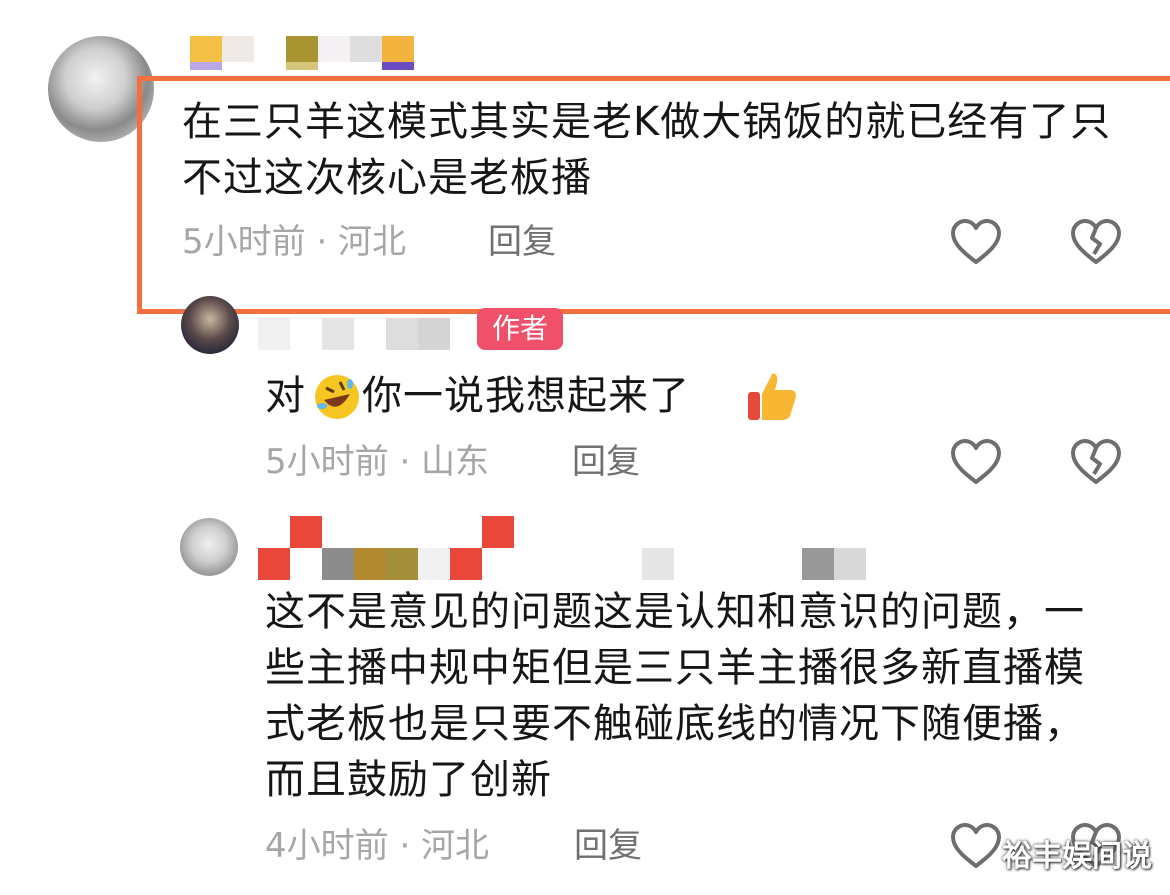 This screenshot has height=895, width=1170. What do you see at coordinates (337, 397) in the screenshot?
I see `rofl-emoji-icon` at bounding box center [337, 397].